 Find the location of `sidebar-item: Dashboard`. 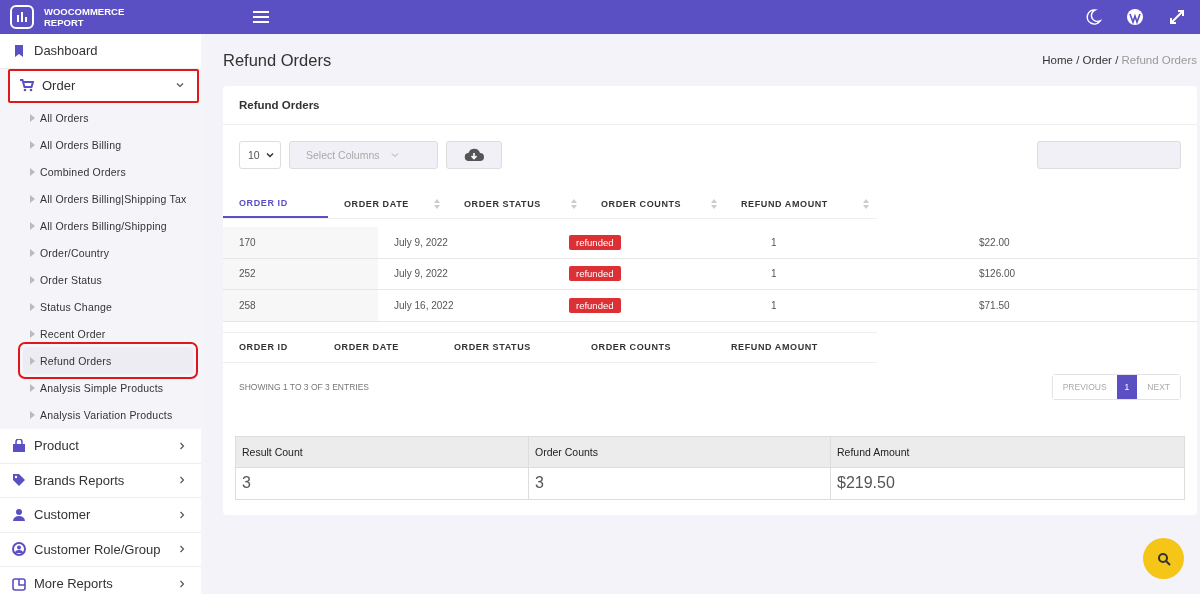

sidebar-item: Dashboard is located at coordinates (100, 51).